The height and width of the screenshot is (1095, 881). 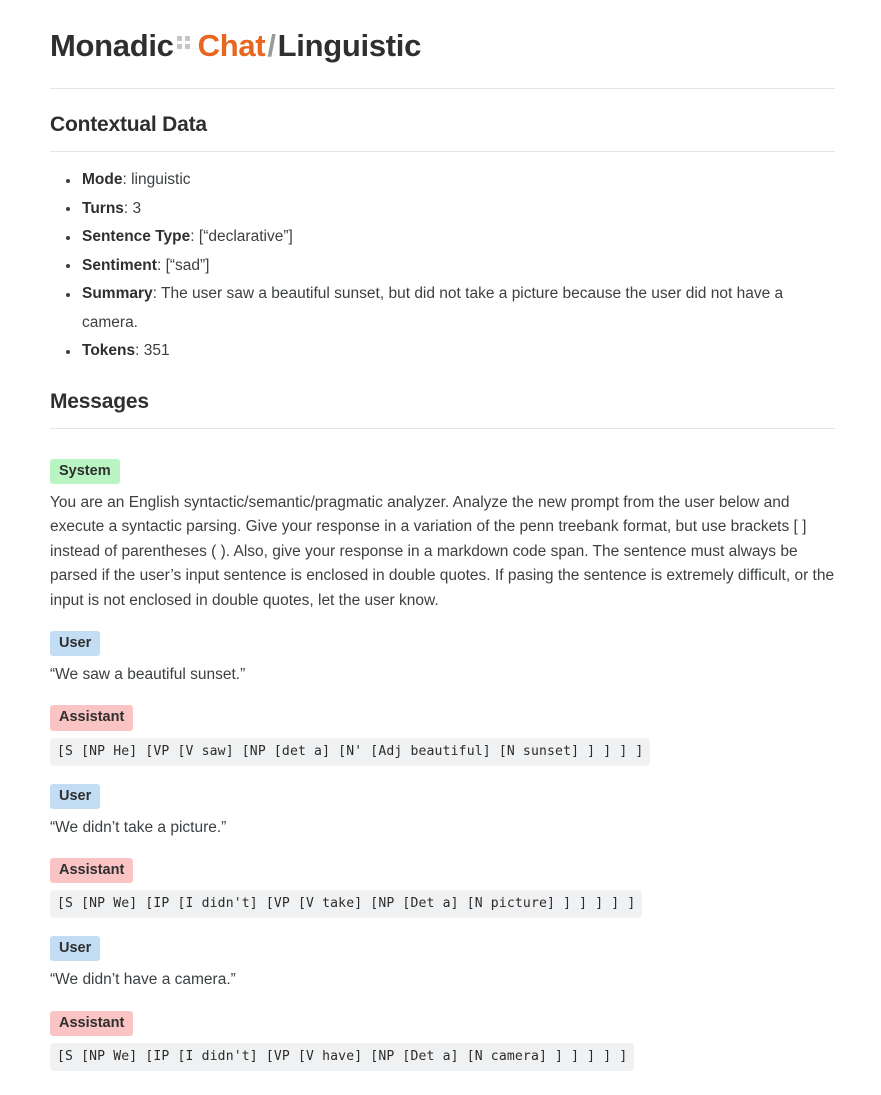 What do you see at coordinates (450, 351) in the screenshot?
I see `list-item: Tokens: 351` at bounding box center [450, 351].